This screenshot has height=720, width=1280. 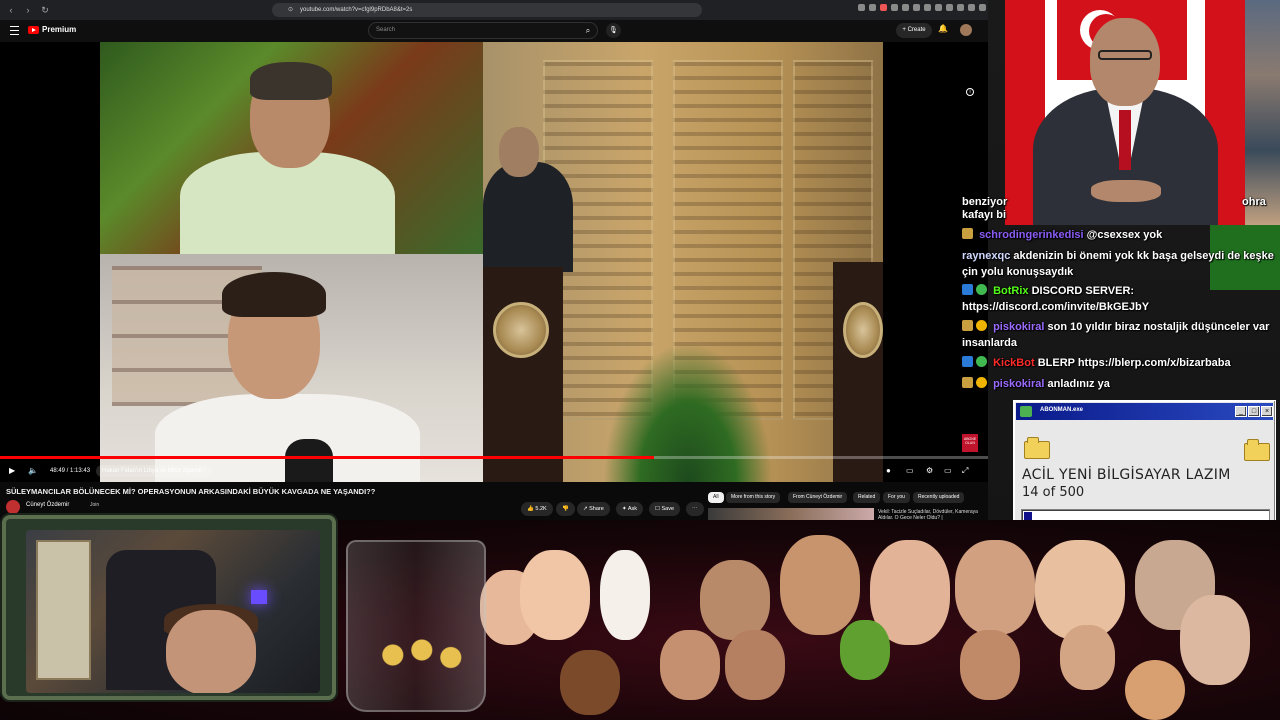 I want to click on close-button: ×, so click(x=1267, y=411).